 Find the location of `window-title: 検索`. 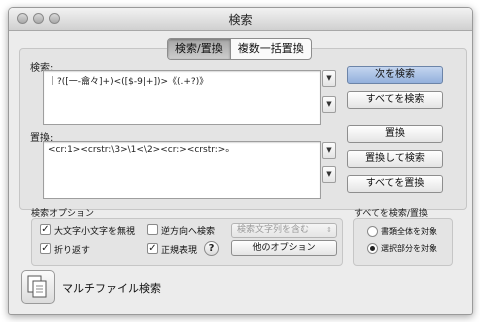

window-title: 検索 is located at coordinates (240, 20).